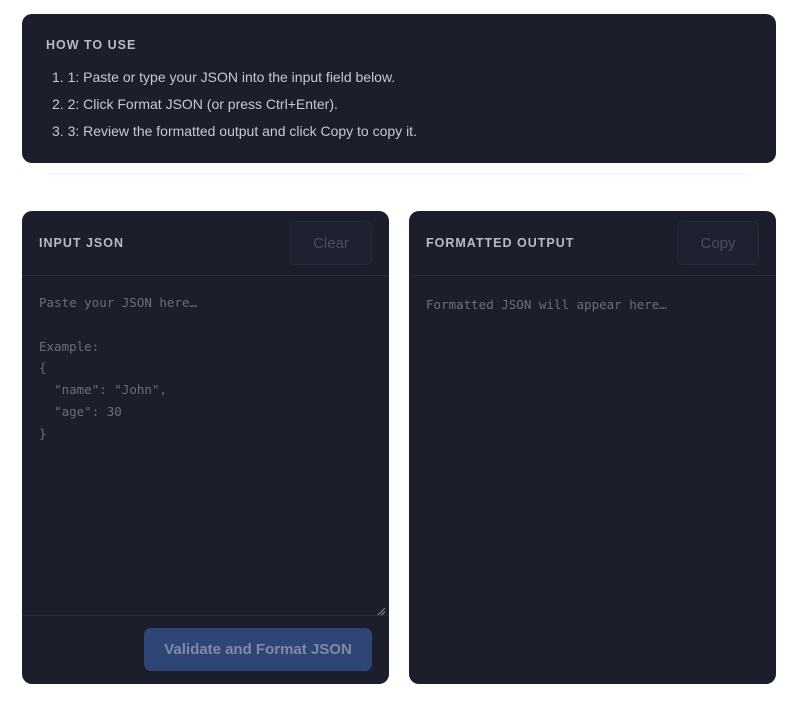 The width and height of the screenshot is (797, 706). I want to click on clear-button: Clear, so click(331, 243).